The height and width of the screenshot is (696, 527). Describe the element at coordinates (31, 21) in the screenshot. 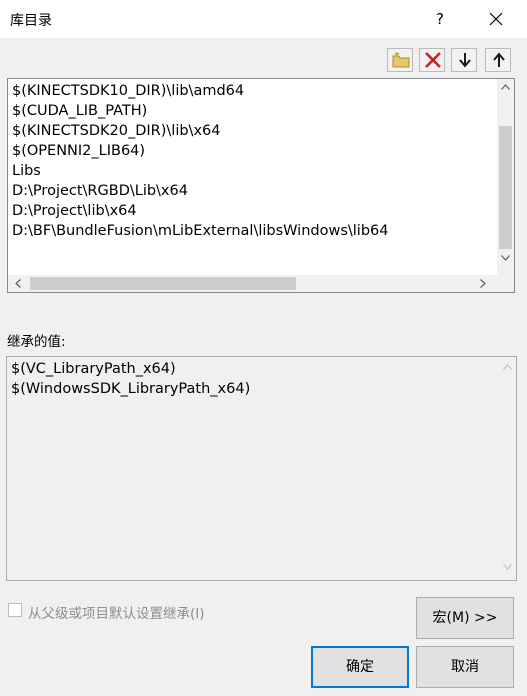

I see `dialog-title: 库目录` at that location.